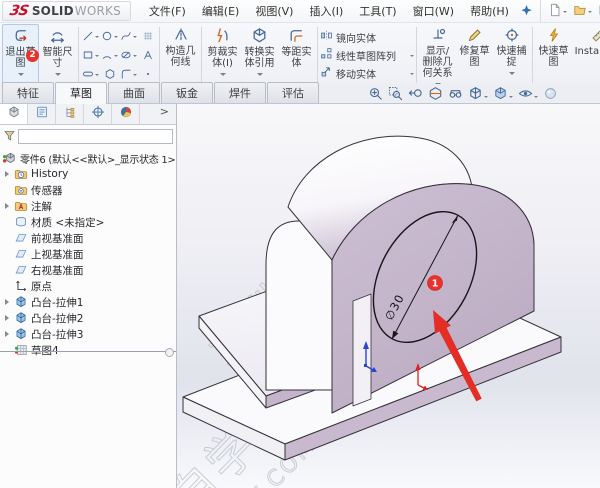 Image resolution: width=600 pixels, height=488 pixels. I want to click on tree-item-sketch-active-12: 草图4, so click(88, 350).